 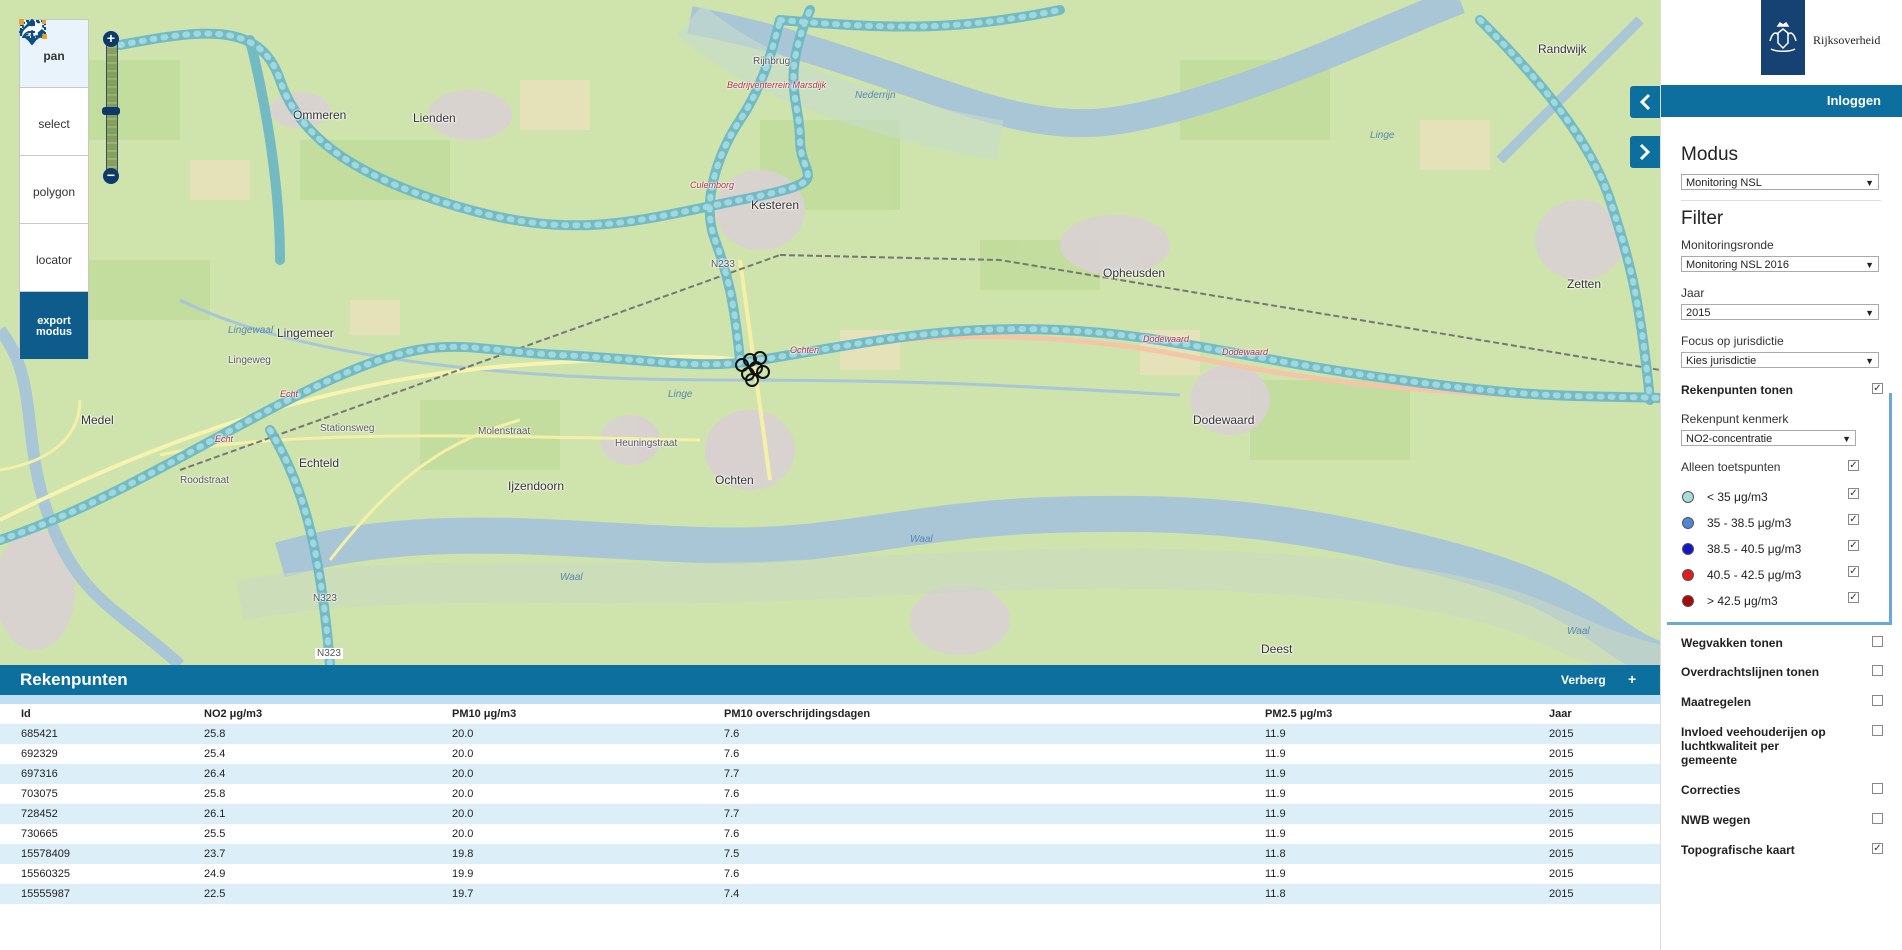 What do you see at coordinates (1853, 545) in the screenshot?
I see `legend-checkbox-2: ✓` at bounding box center [1853, 545].